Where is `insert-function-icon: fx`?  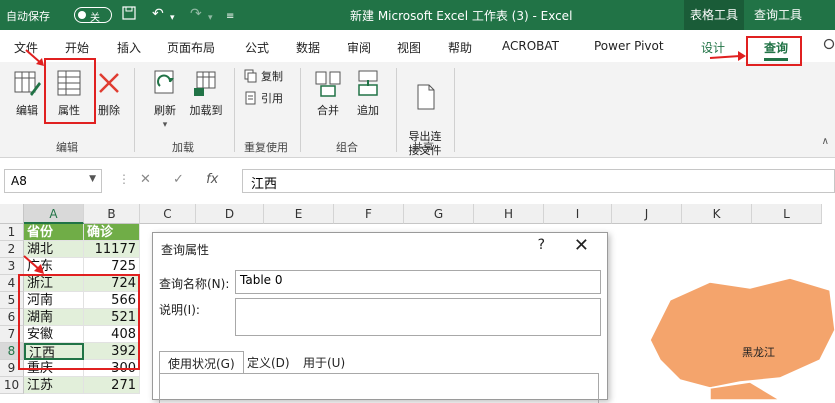 insert-function-icon: fx is located at coordinates (212, 179).